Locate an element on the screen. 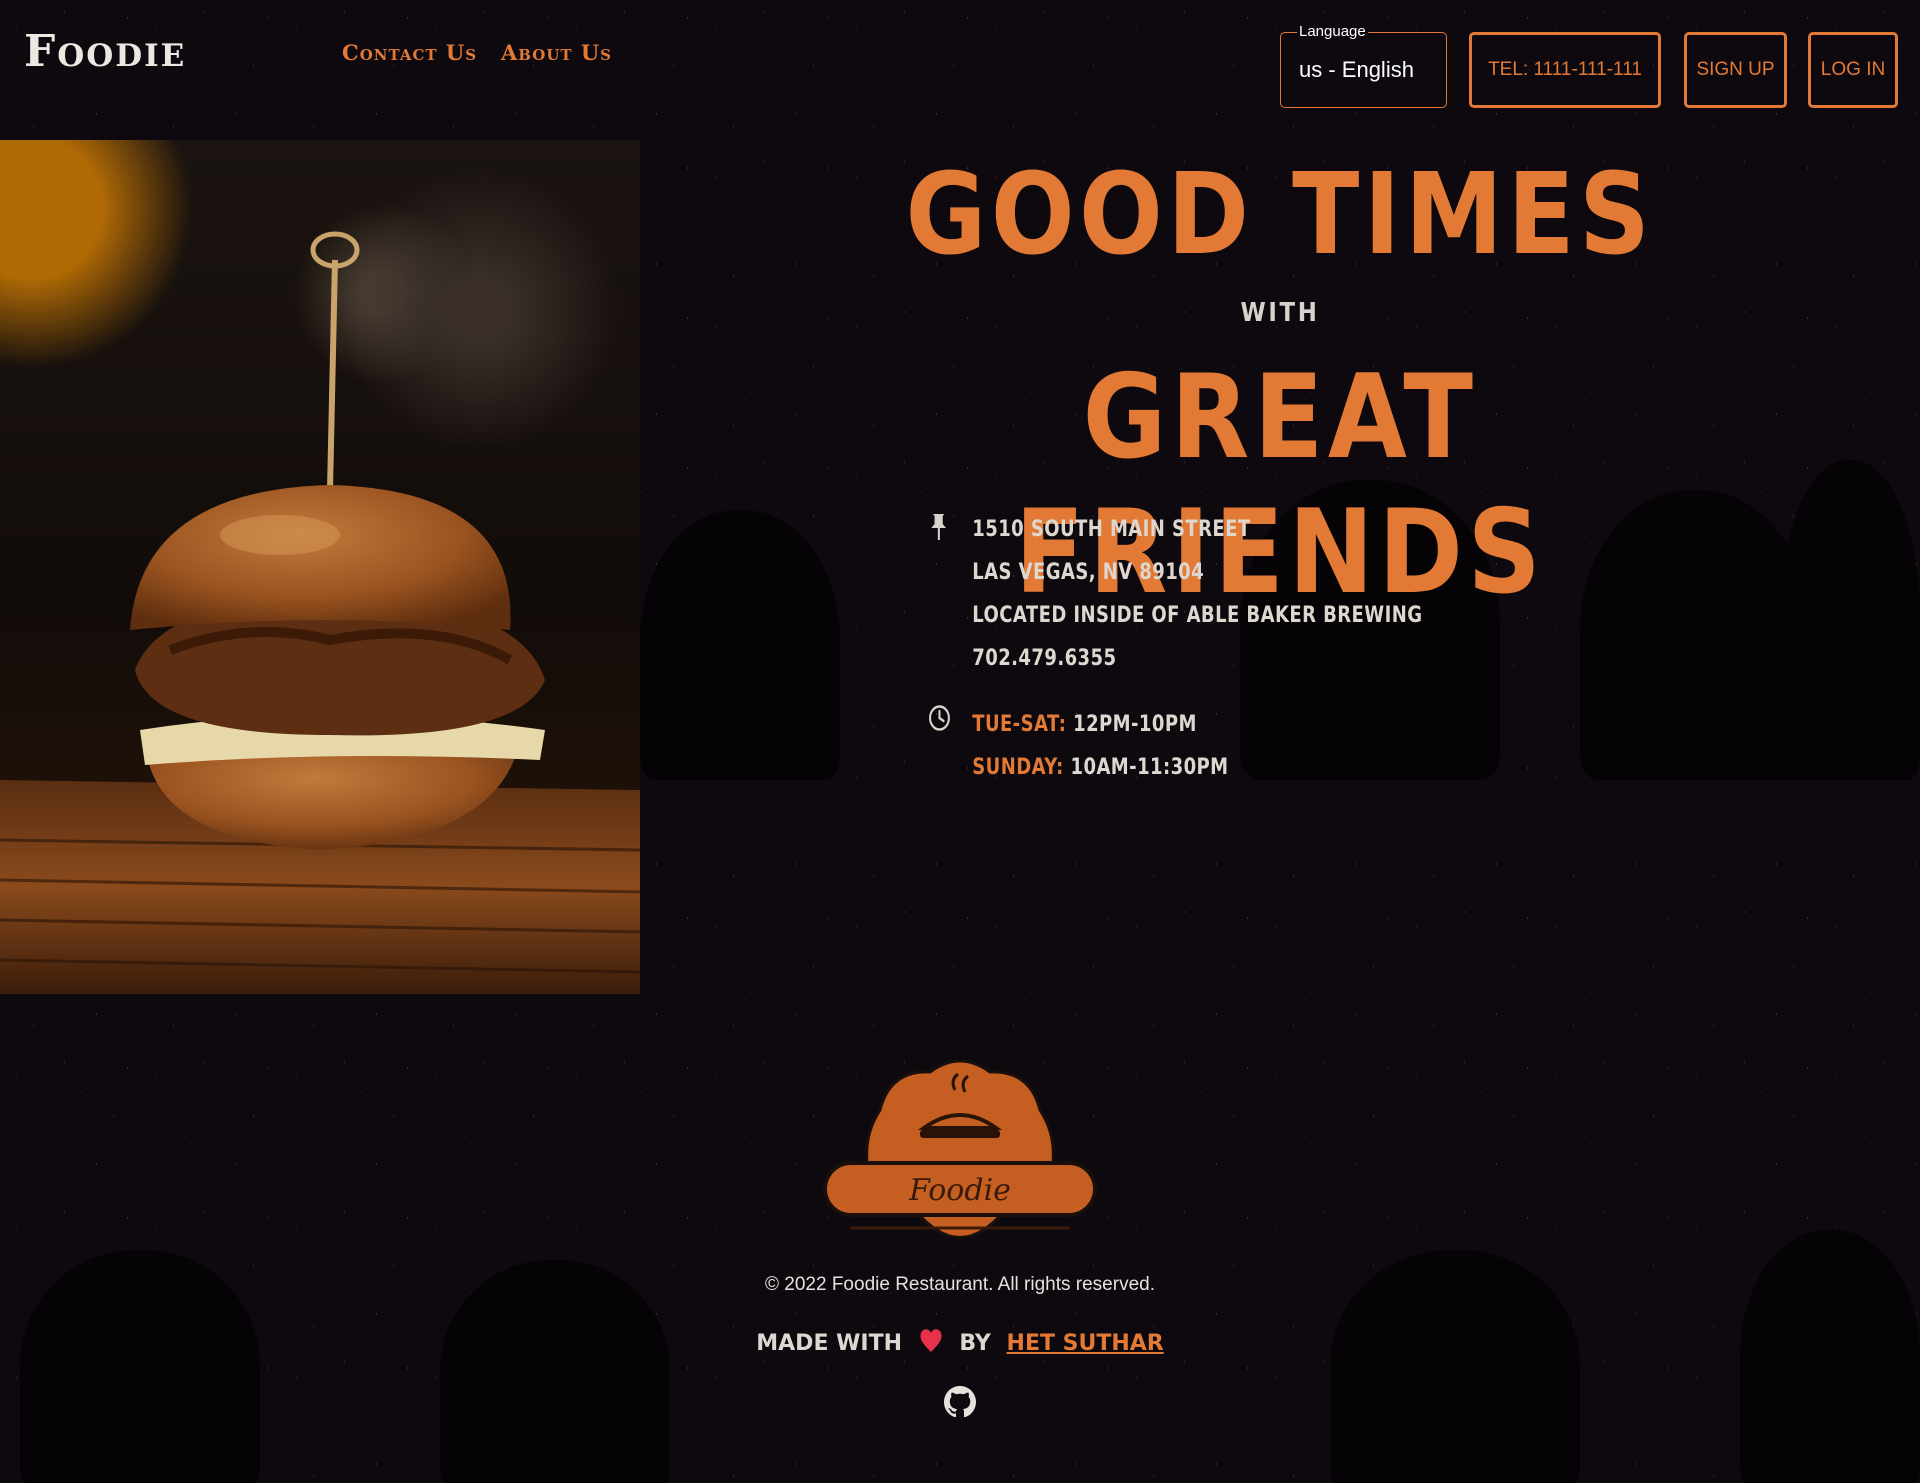 This screenshot has height=1483, width=1920. made-with-credit: MADE WITH BY HET SUTHAR is located at coordinates (960, 1343).